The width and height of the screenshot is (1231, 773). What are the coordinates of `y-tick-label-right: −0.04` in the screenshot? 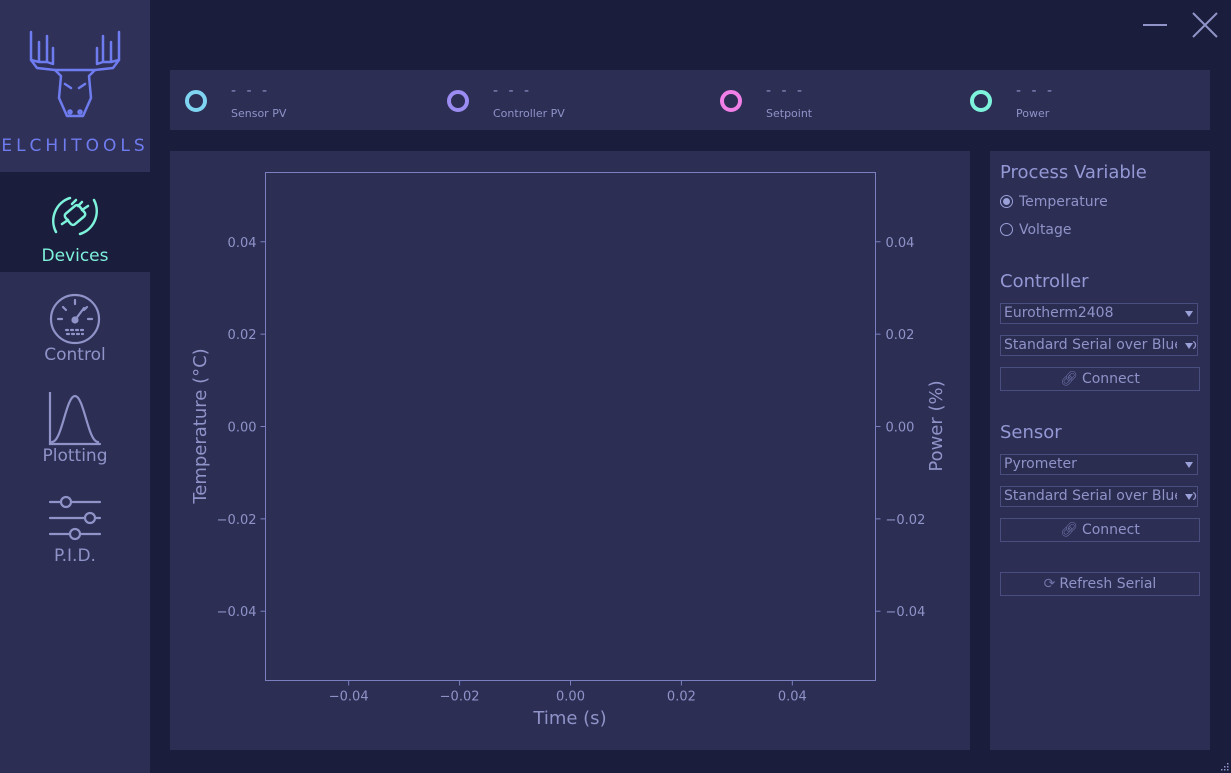 It's located at (906, 612).